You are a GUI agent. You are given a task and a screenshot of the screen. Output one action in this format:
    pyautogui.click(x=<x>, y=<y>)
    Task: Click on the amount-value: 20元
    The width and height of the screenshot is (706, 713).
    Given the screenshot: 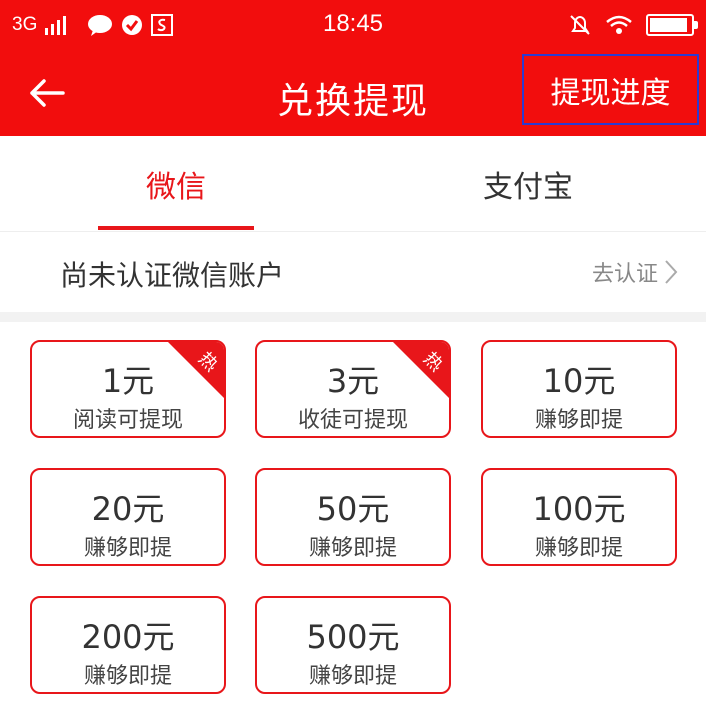 What is the action you would take?
    pyautogui.click(x=128, y=509)
    